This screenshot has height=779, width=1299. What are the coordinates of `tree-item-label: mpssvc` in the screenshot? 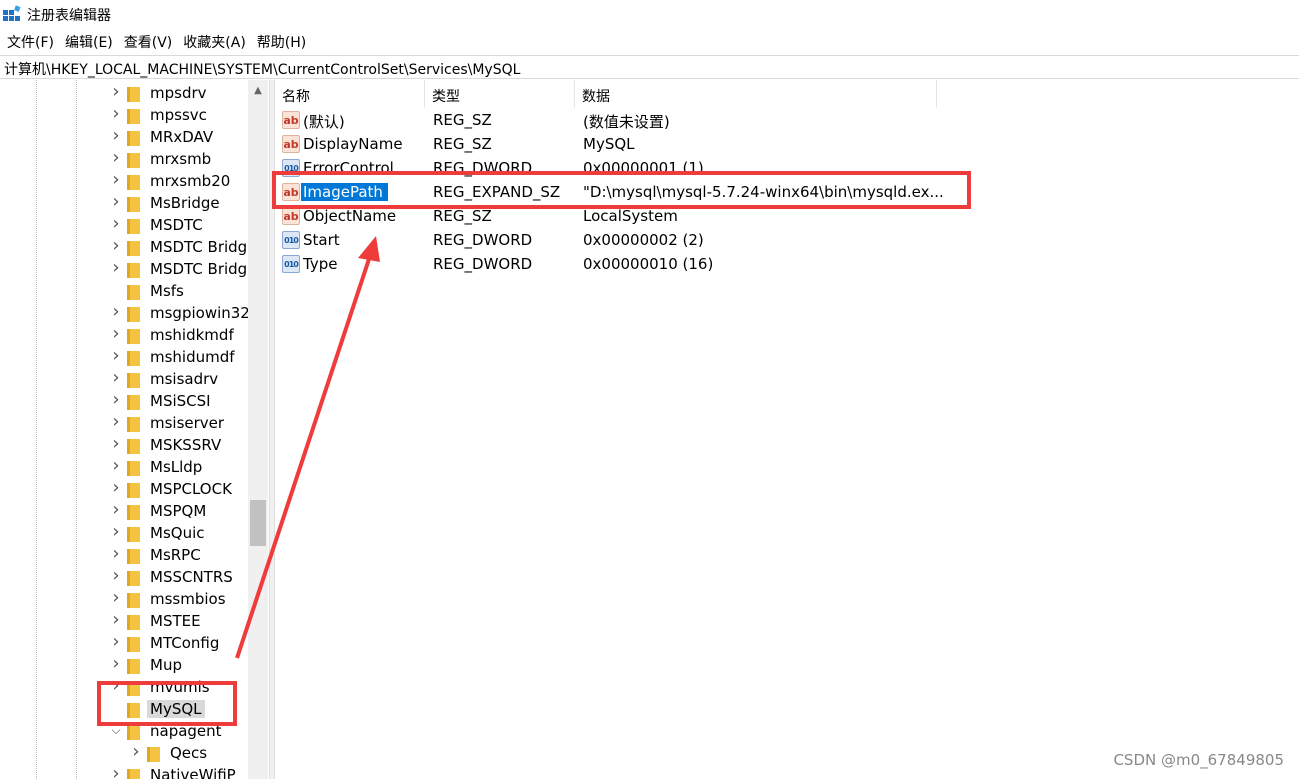 It's located at (178, 115).